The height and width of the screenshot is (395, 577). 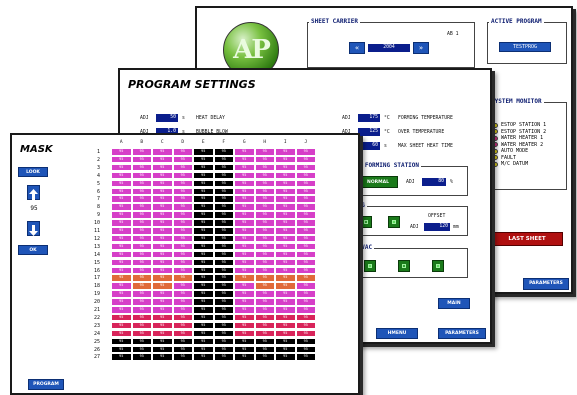 What do you see at coordinates (437, 227) in the screenshot?
I see `offset-value: 120` at bounding box center [437, 227].